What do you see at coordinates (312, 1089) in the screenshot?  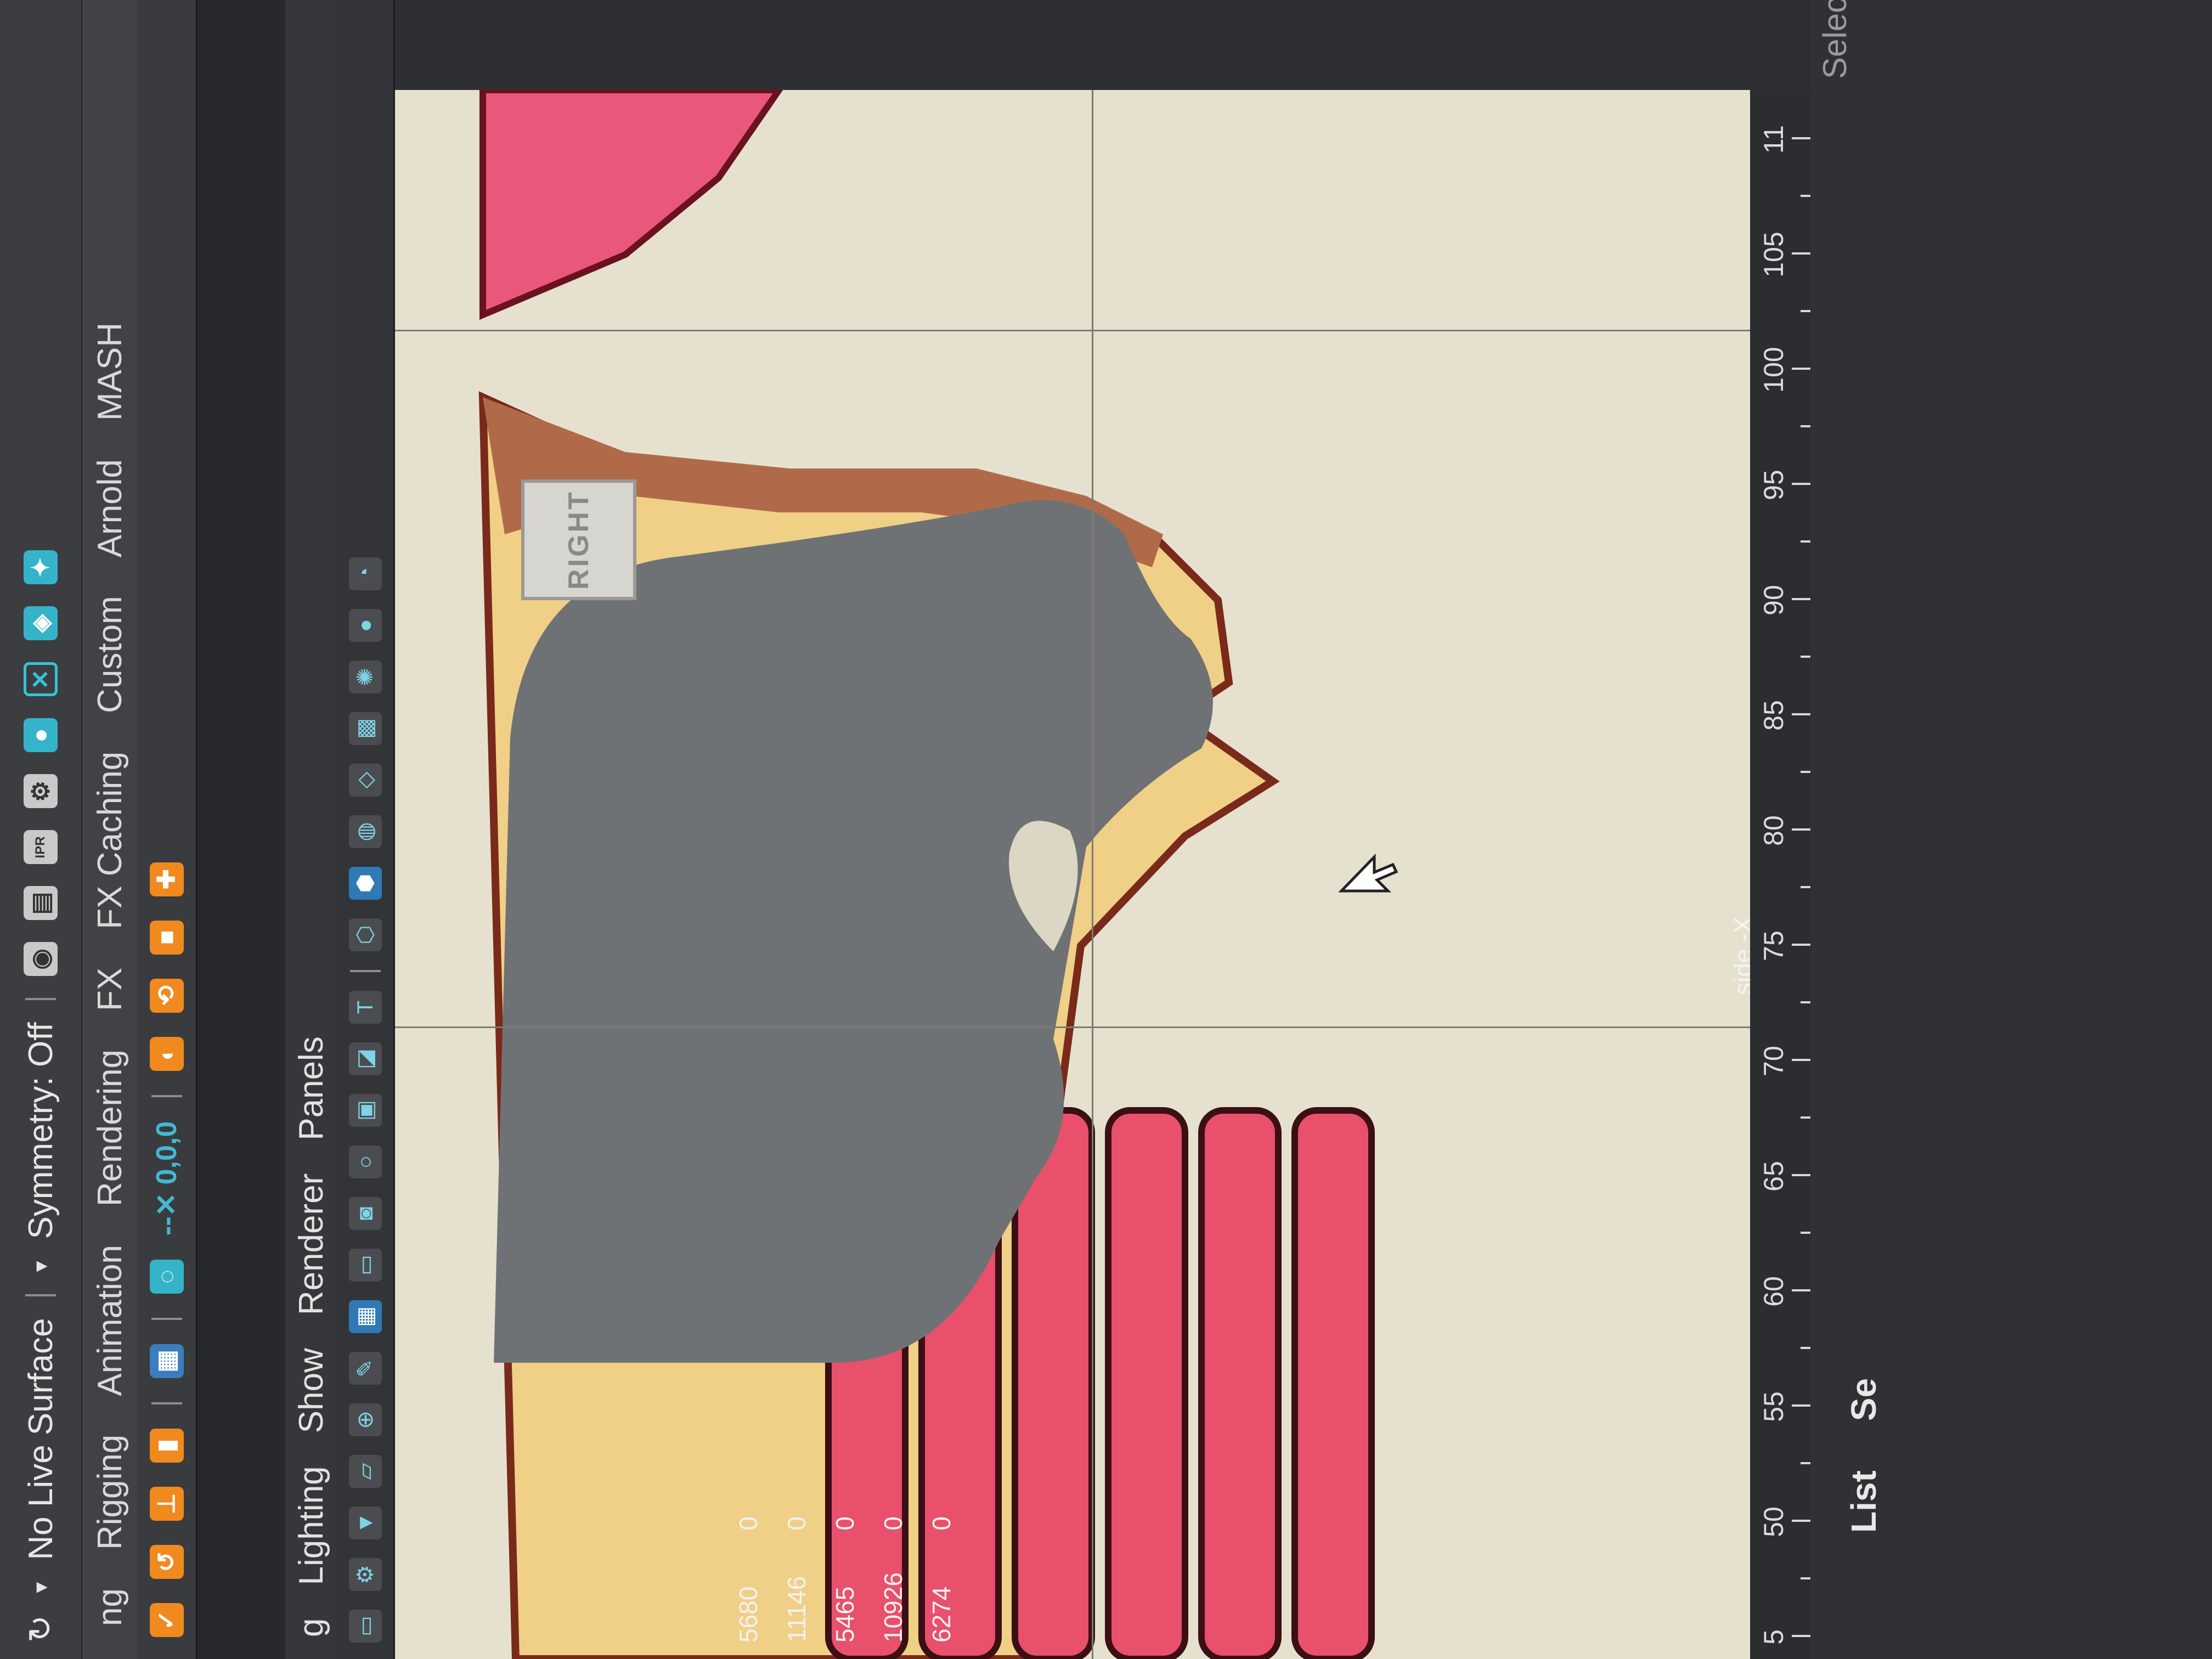 I see `menu-panels: Panels` at bounding box center [312, 1089].